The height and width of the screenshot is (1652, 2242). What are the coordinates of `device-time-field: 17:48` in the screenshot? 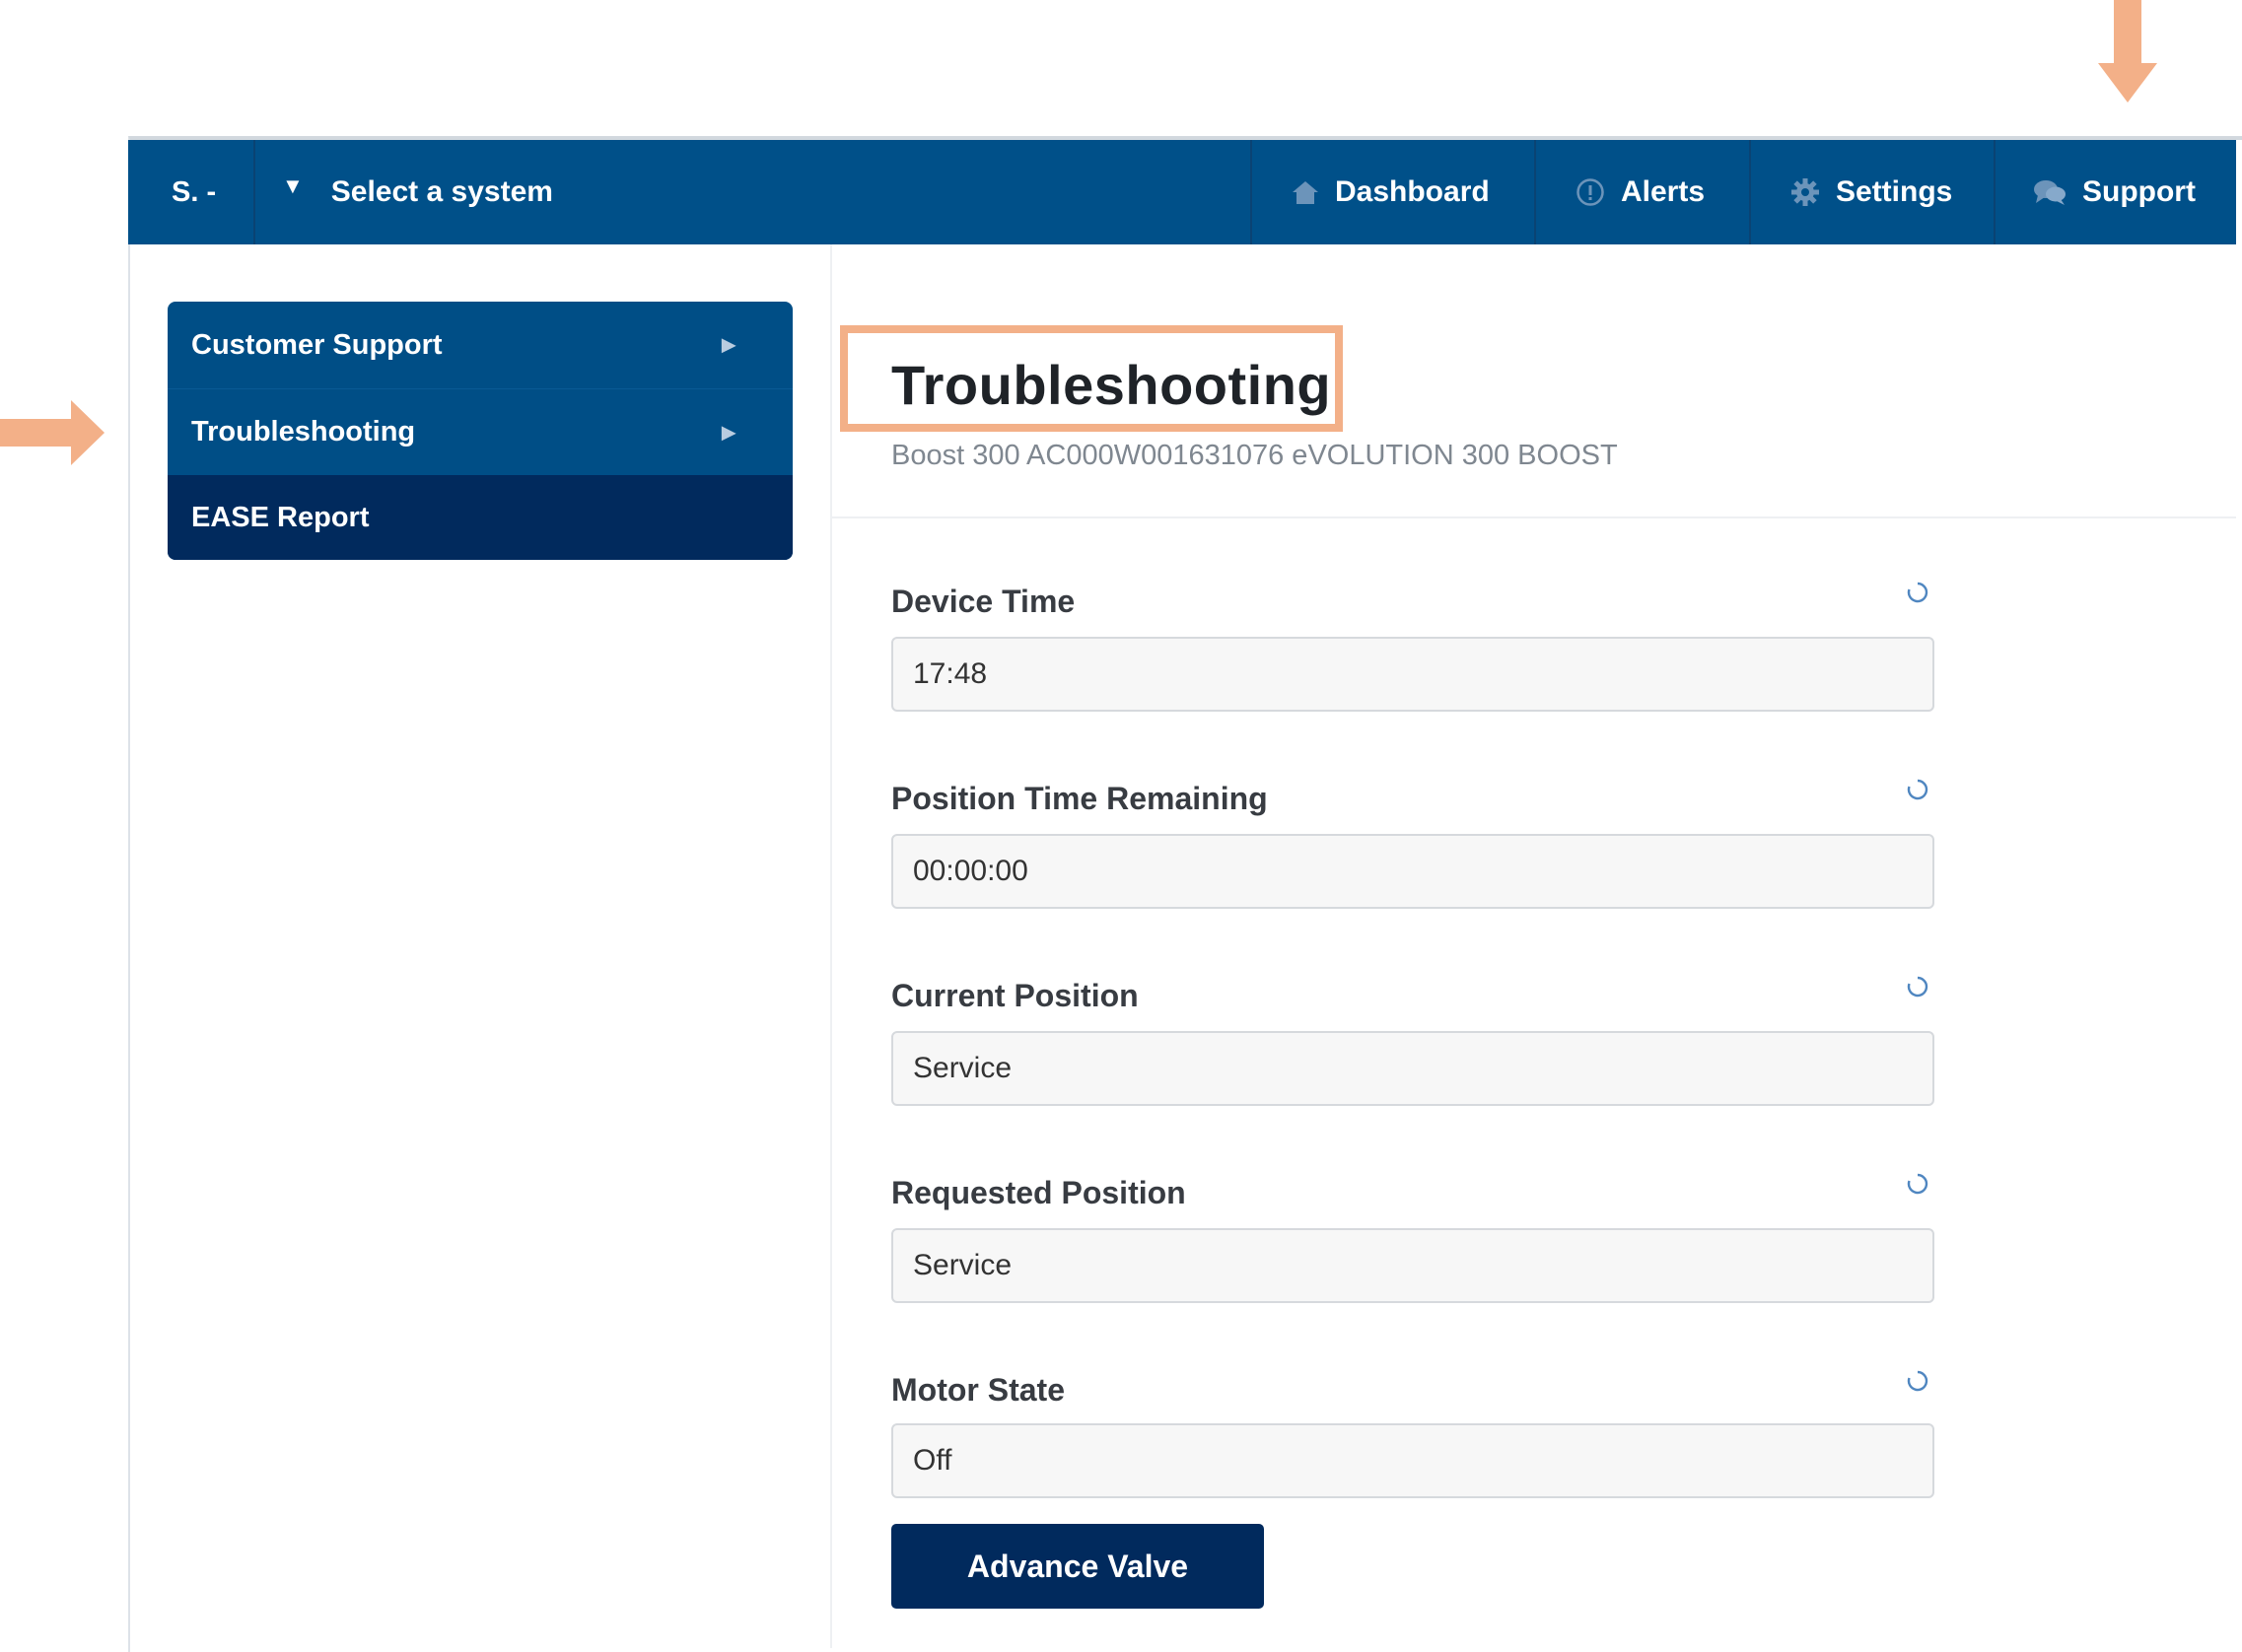 It's located at (1412, 674).